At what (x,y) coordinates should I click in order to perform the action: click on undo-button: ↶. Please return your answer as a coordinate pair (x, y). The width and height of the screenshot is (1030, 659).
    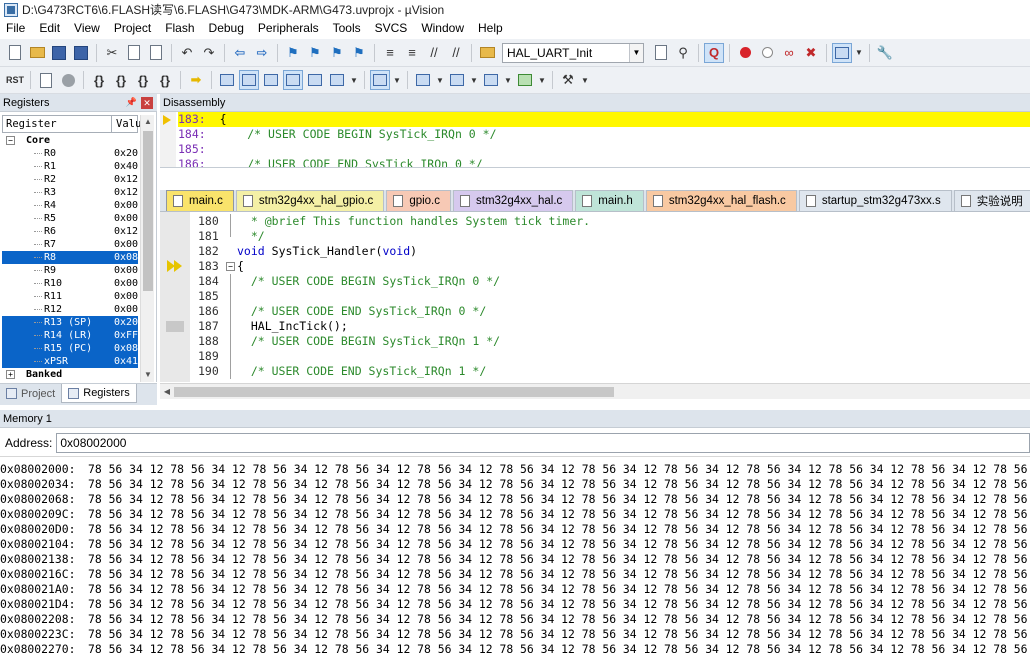
    Looking at the image, I should click on (187, 53).